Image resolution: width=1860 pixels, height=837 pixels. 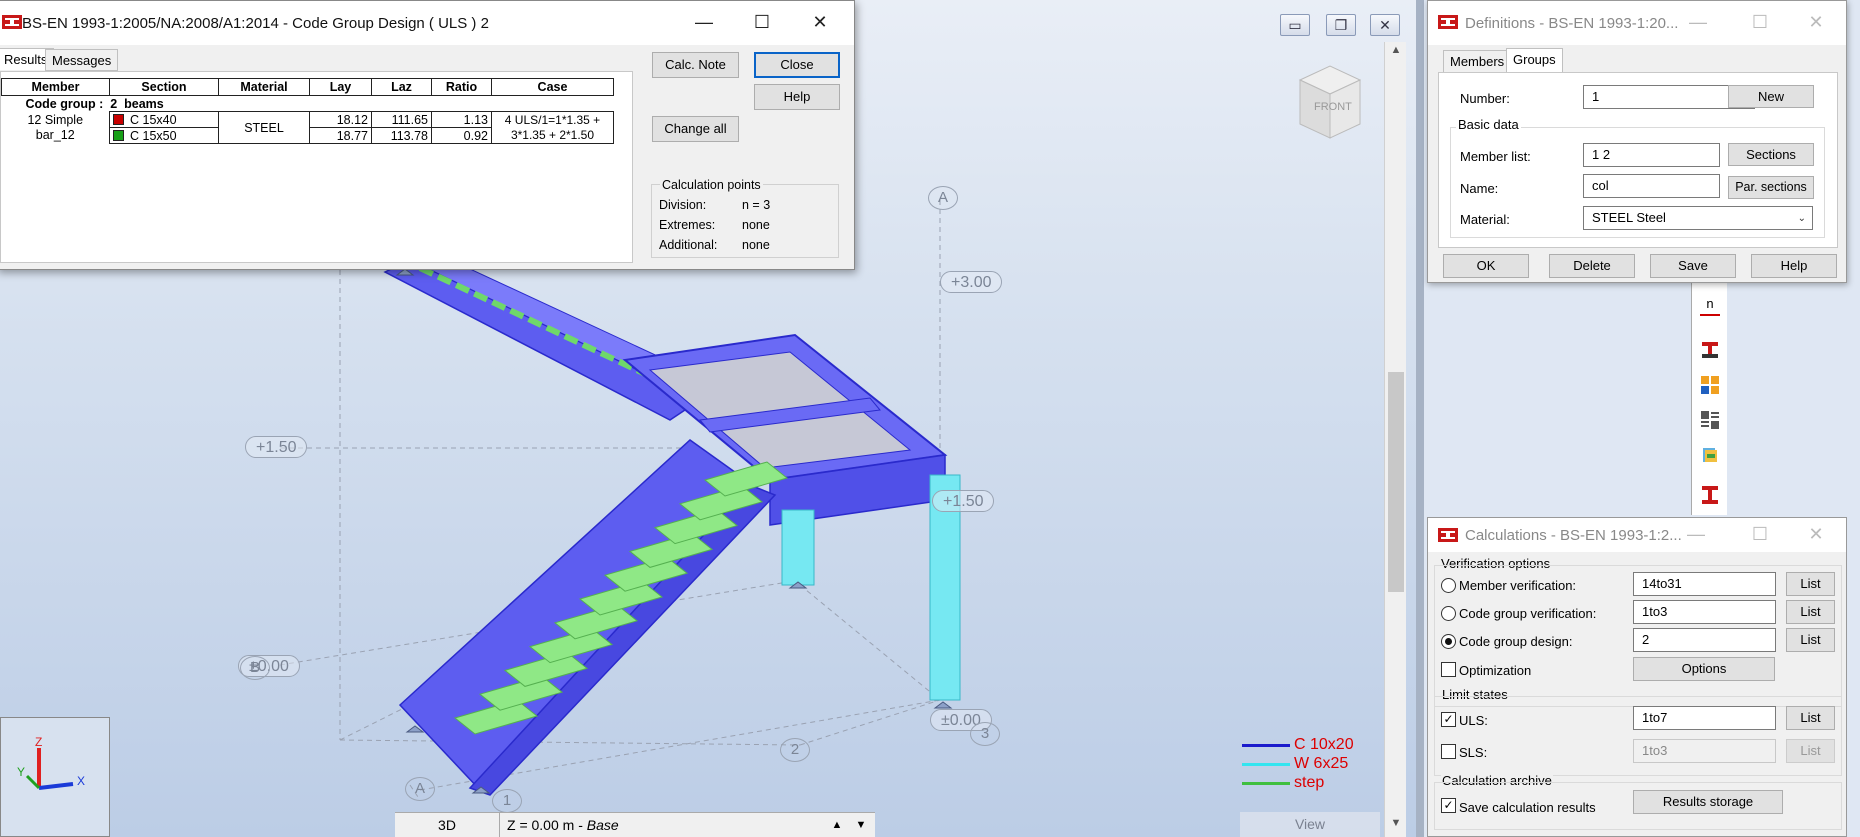 What do you see at coordinates (1448, 613) in the screenshot?
I see `code-group-verification-radio` at bounding box center [1448, 613].